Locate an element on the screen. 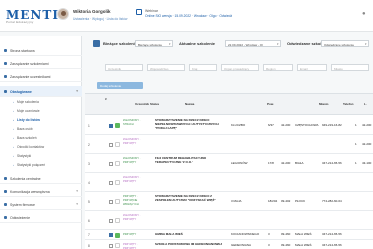 Image resolution: width=373 pixels, height=249 pixels. org-name: GMINA MAŁA WIEŚ is located at coordinates (169, 234).